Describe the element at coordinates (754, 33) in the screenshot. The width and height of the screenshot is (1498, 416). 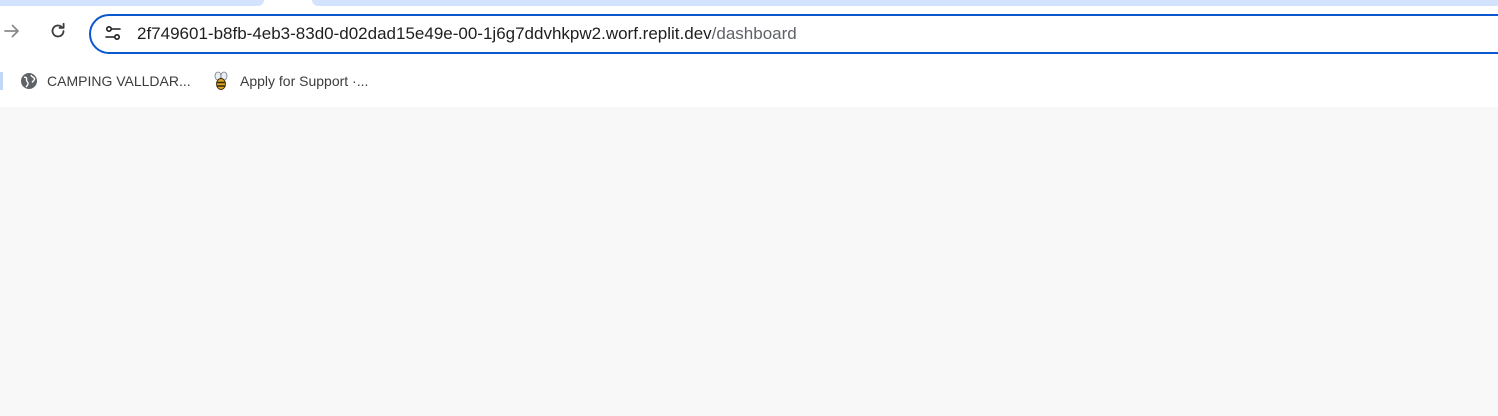
I see `url-path: /dashboard` at that location.